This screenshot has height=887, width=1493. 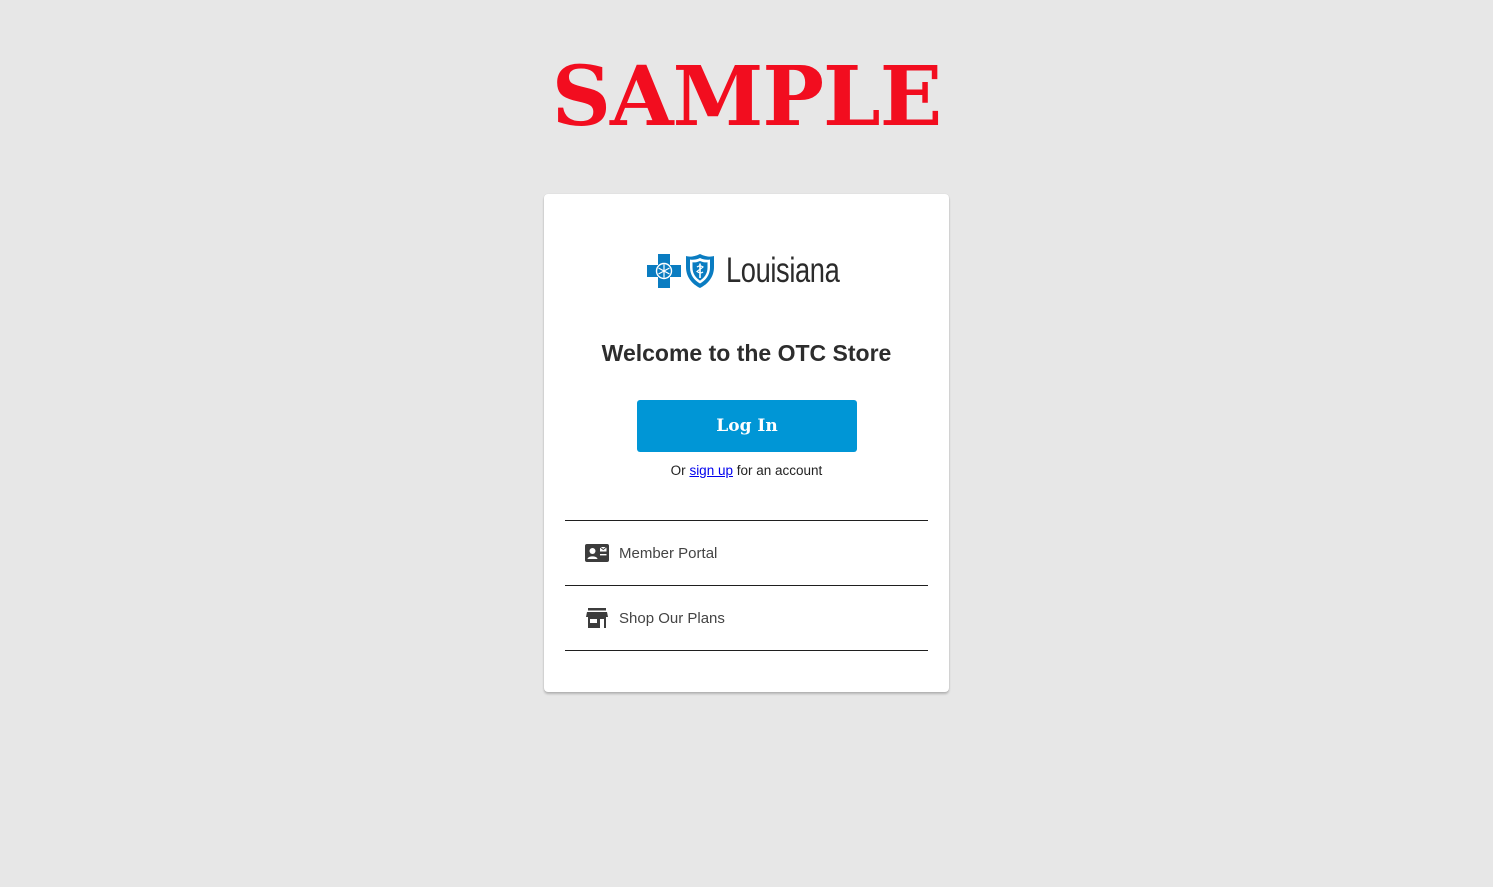 What do you see at coordinates (664, 271) in the screenshot?
I see `blue-cross-icon` at bounding box center [664, 271].